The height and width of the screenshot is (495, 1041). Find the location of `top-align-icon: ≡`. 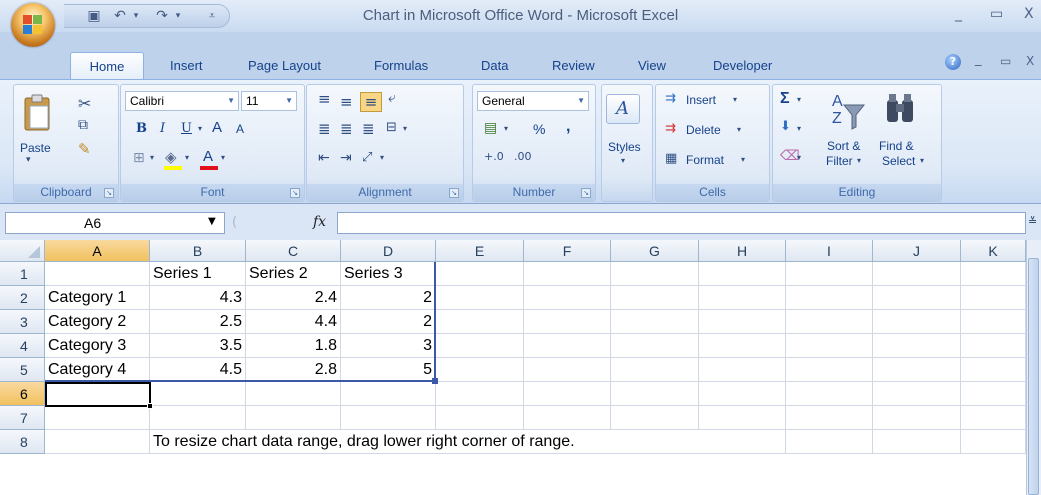

top-align-icon: ≡ is located at coordinates (324, 99).